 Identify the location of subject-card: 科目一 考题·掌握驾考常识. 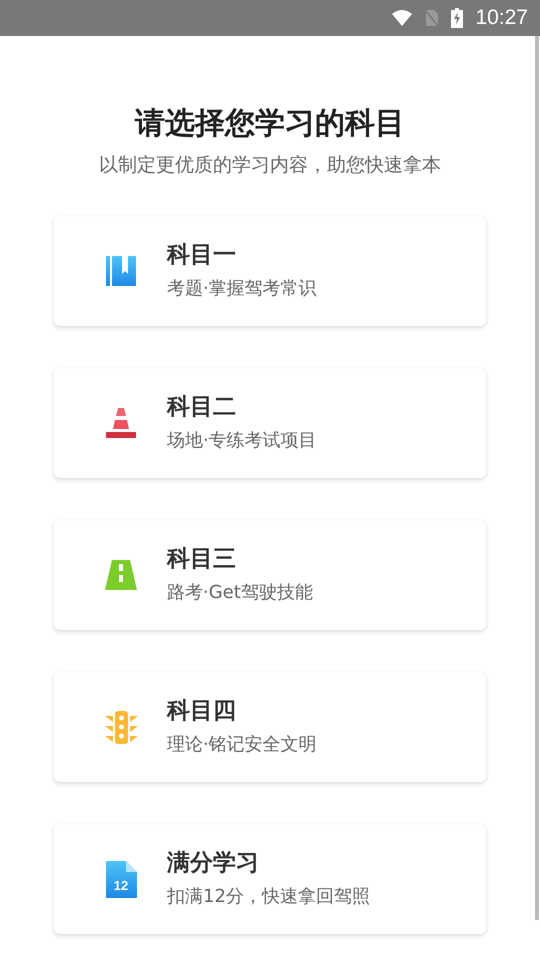
(270, 271).